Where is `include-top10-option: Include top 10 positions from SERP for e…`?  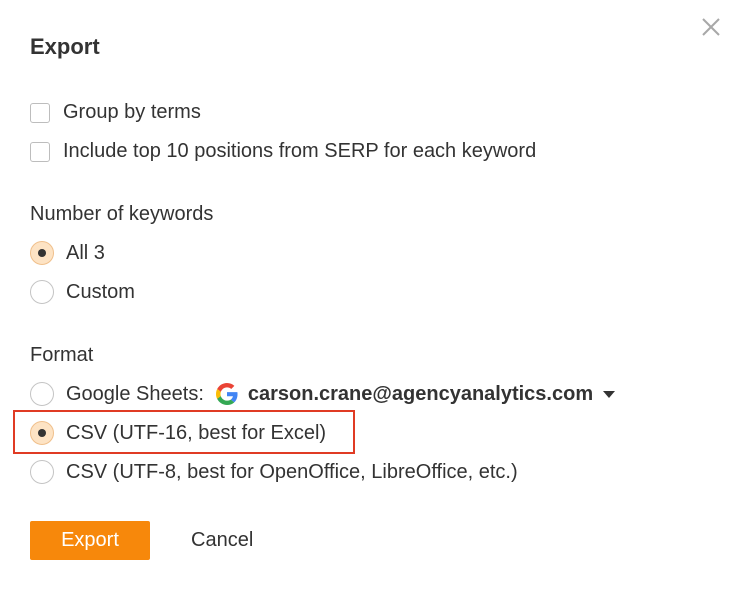
include-top10-option: Include top 10 positions from SERP for e… is located at coordinates (283, 151).